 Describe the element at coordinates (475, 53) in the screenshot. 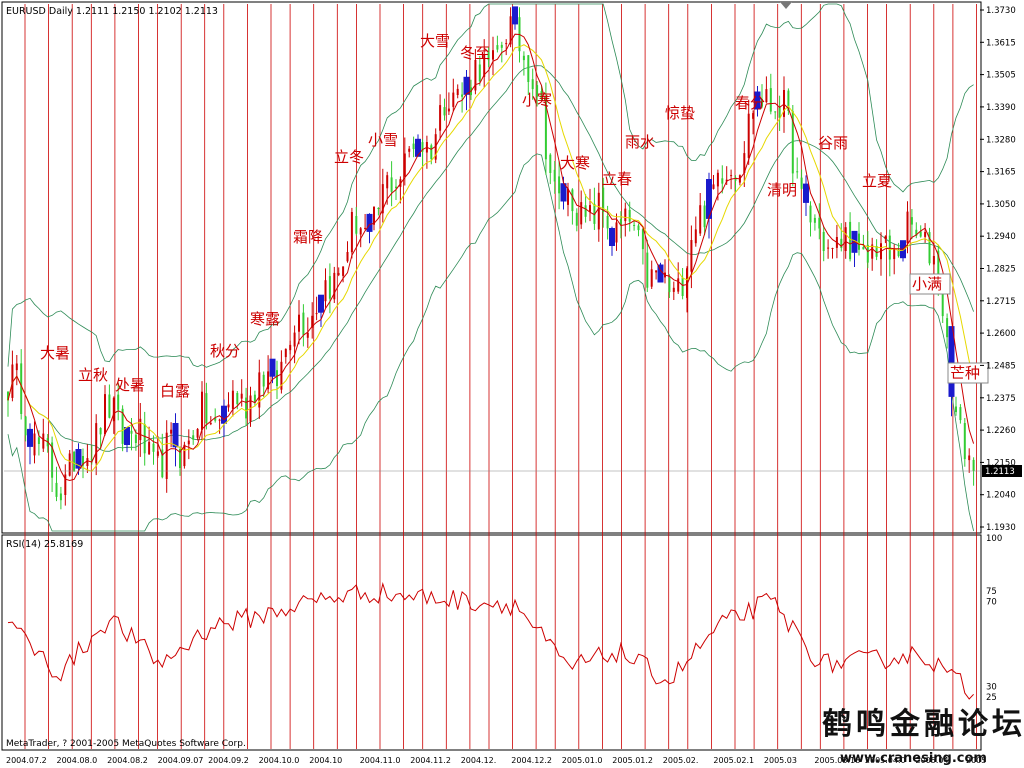

I see `term-label: 冬至` at that location.